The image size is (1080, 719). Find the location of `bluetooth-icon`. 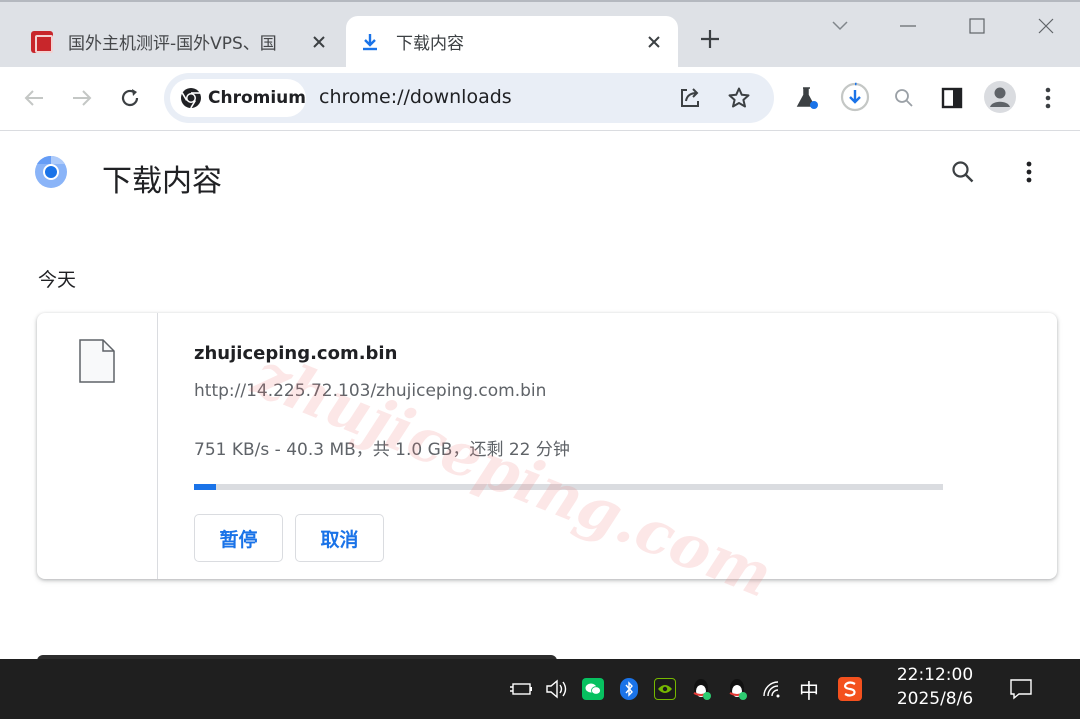

bluetooth-icon is located at coordinates (629, 689).